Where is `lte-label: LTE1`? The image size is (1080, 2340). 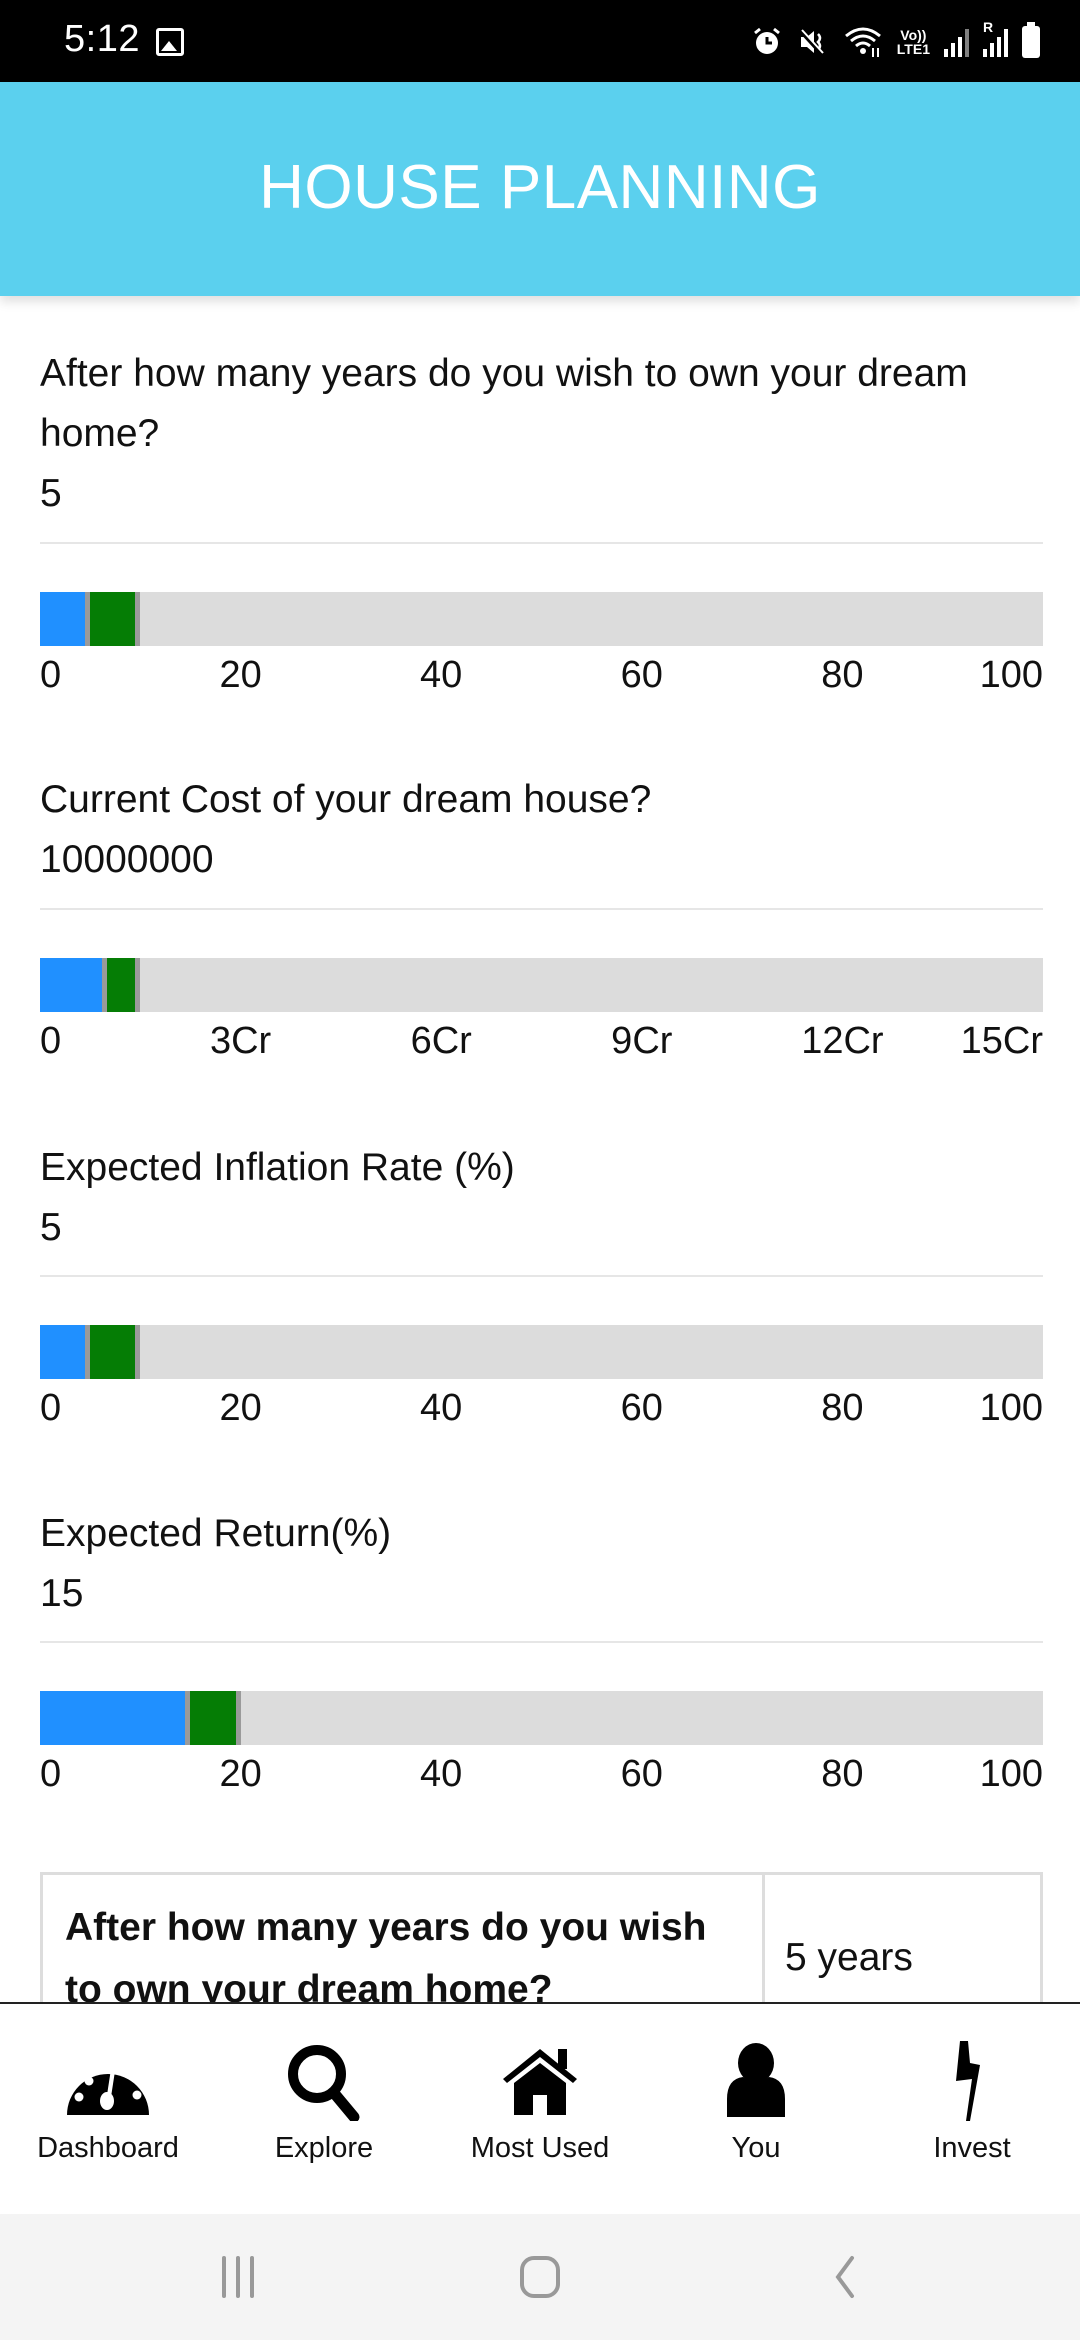 lte-label: LTE1 is located at coordinates (913, 49).